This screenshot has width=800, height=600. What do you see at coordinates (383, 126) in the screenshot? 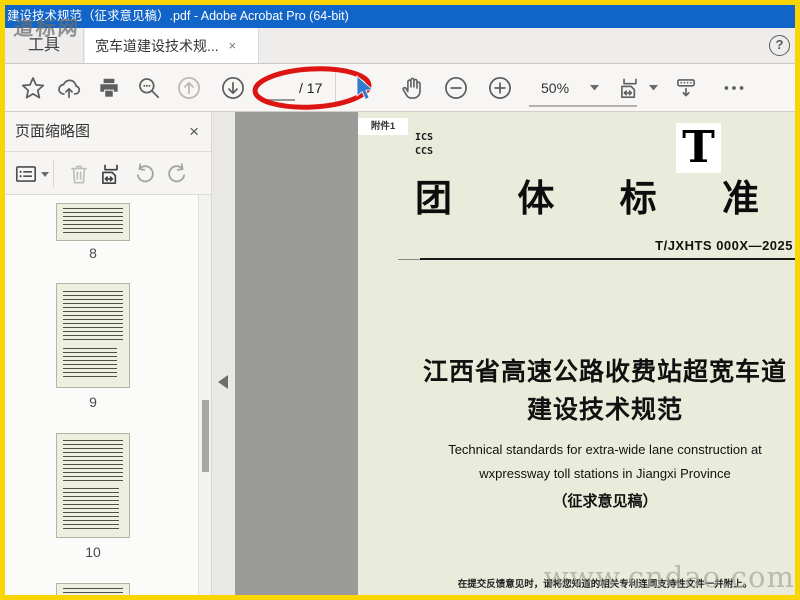
I see `attachment-tag: 附件1` at bounding box center [383, 126].